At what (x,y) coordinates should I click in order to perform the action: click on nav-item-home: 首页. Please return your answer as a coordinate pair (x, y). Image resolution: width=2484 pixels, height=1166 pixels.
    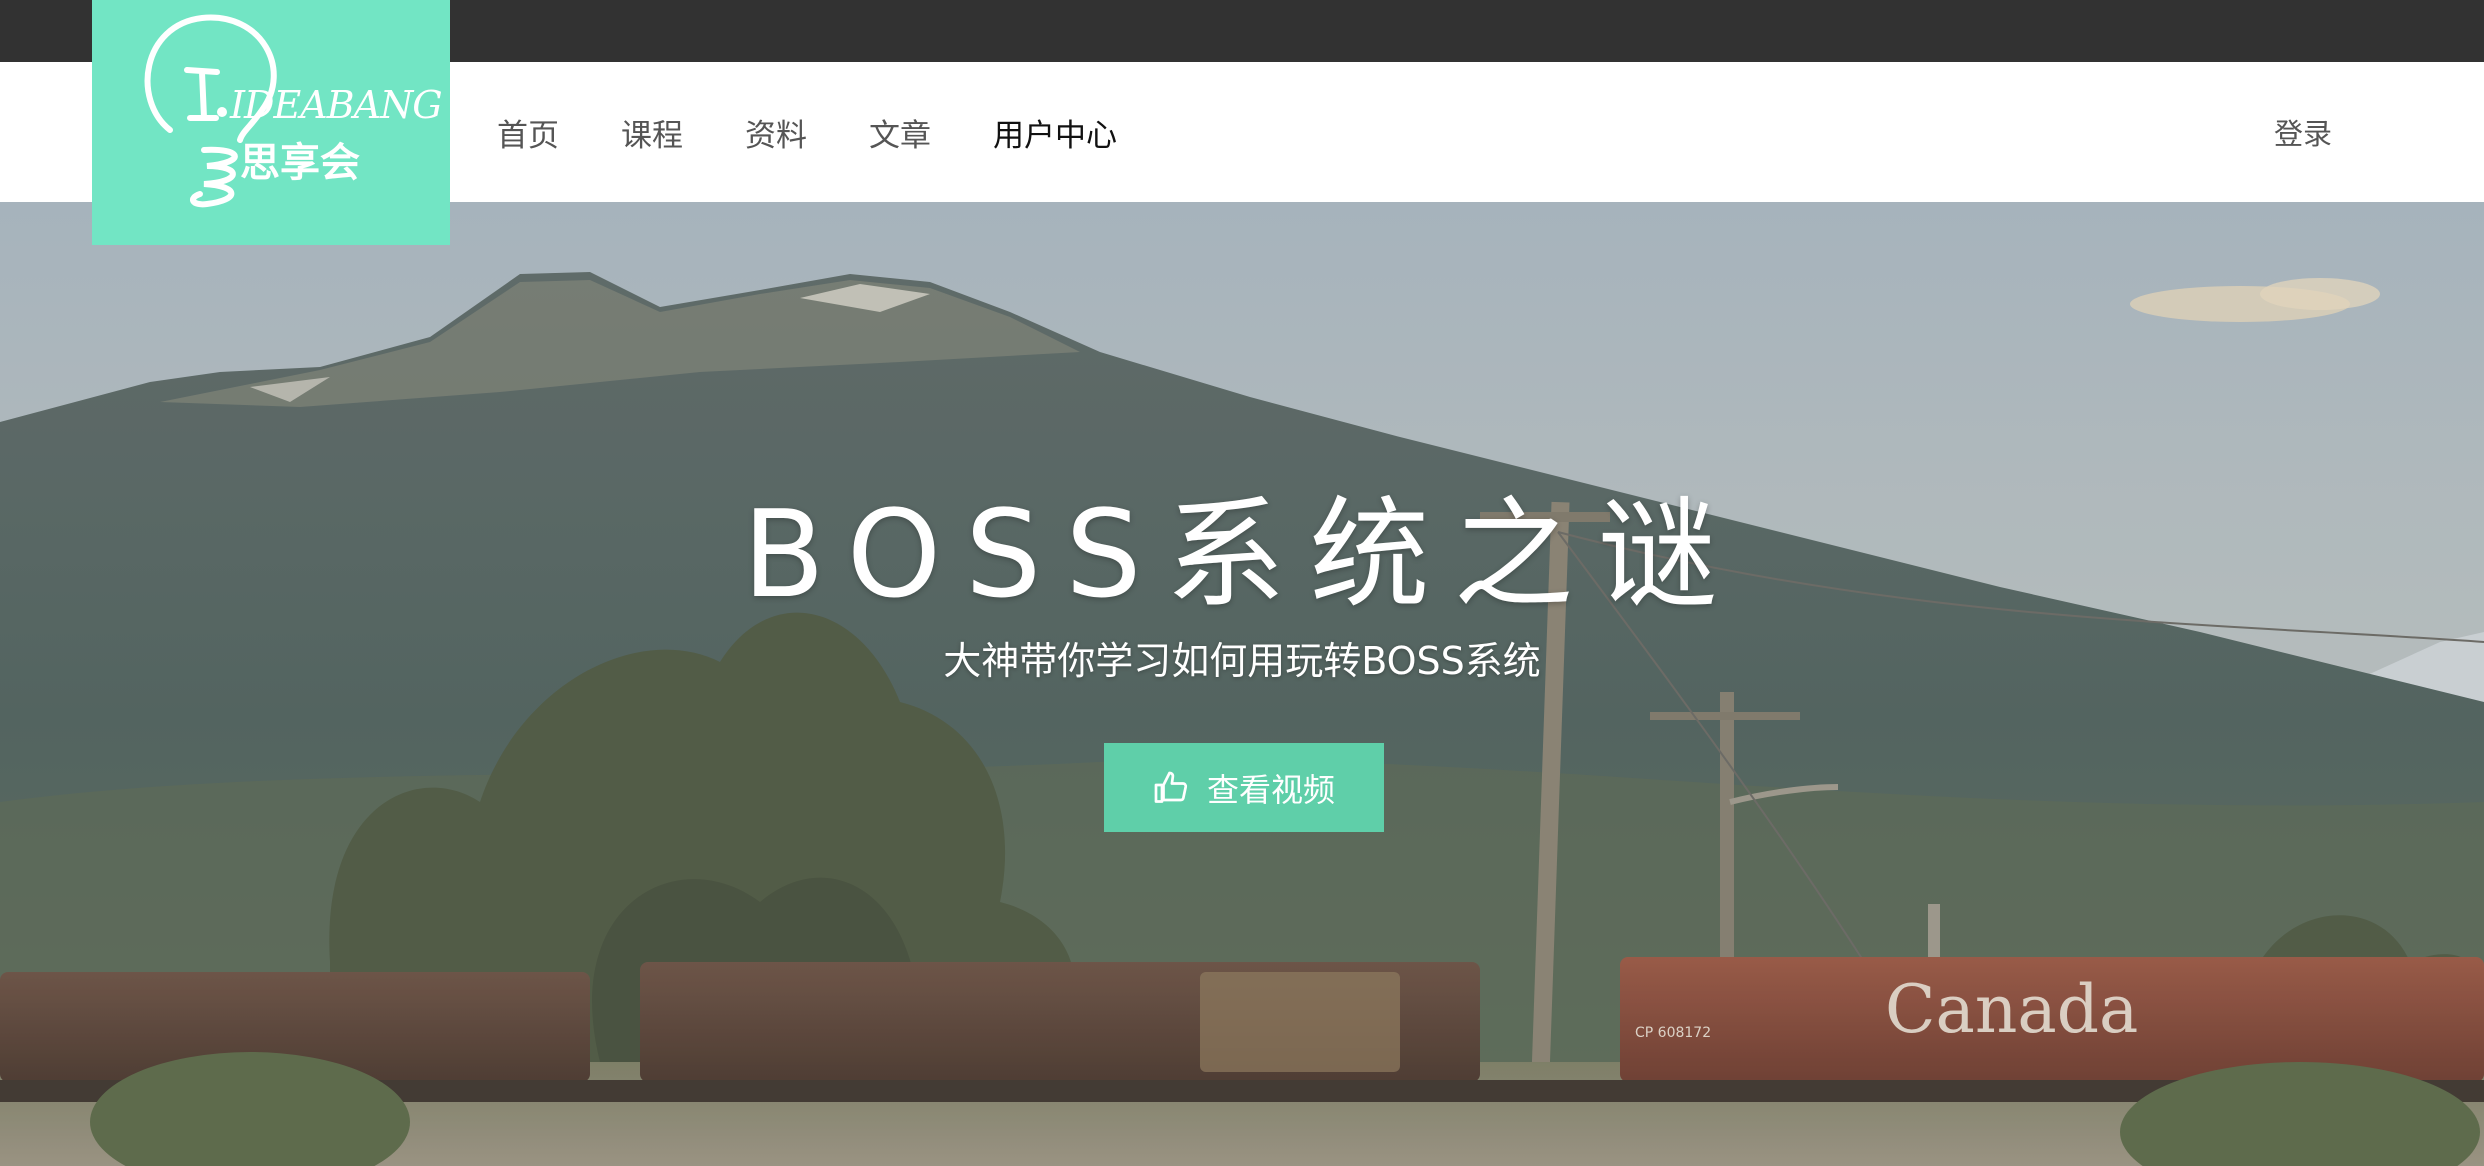
    Looking at the image, I should click on (528, 132).